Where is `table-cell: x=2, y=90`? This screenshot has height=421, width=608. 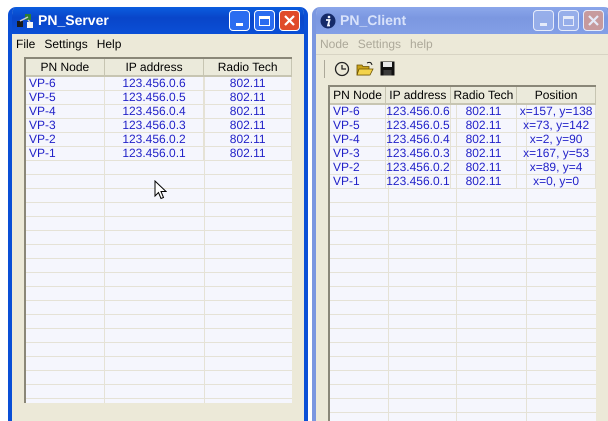
table-cell: x=2, y=90 is located at coordinates (556, 140).